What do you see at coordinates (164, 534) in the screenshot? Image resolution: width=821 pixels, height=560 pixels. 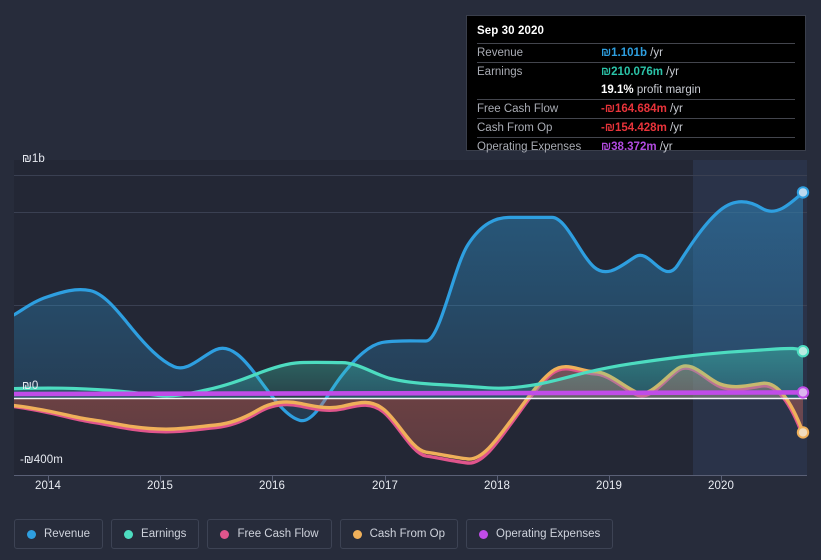 I see `legend-label-earnings: Earnings` at bounding box center [164, 534].